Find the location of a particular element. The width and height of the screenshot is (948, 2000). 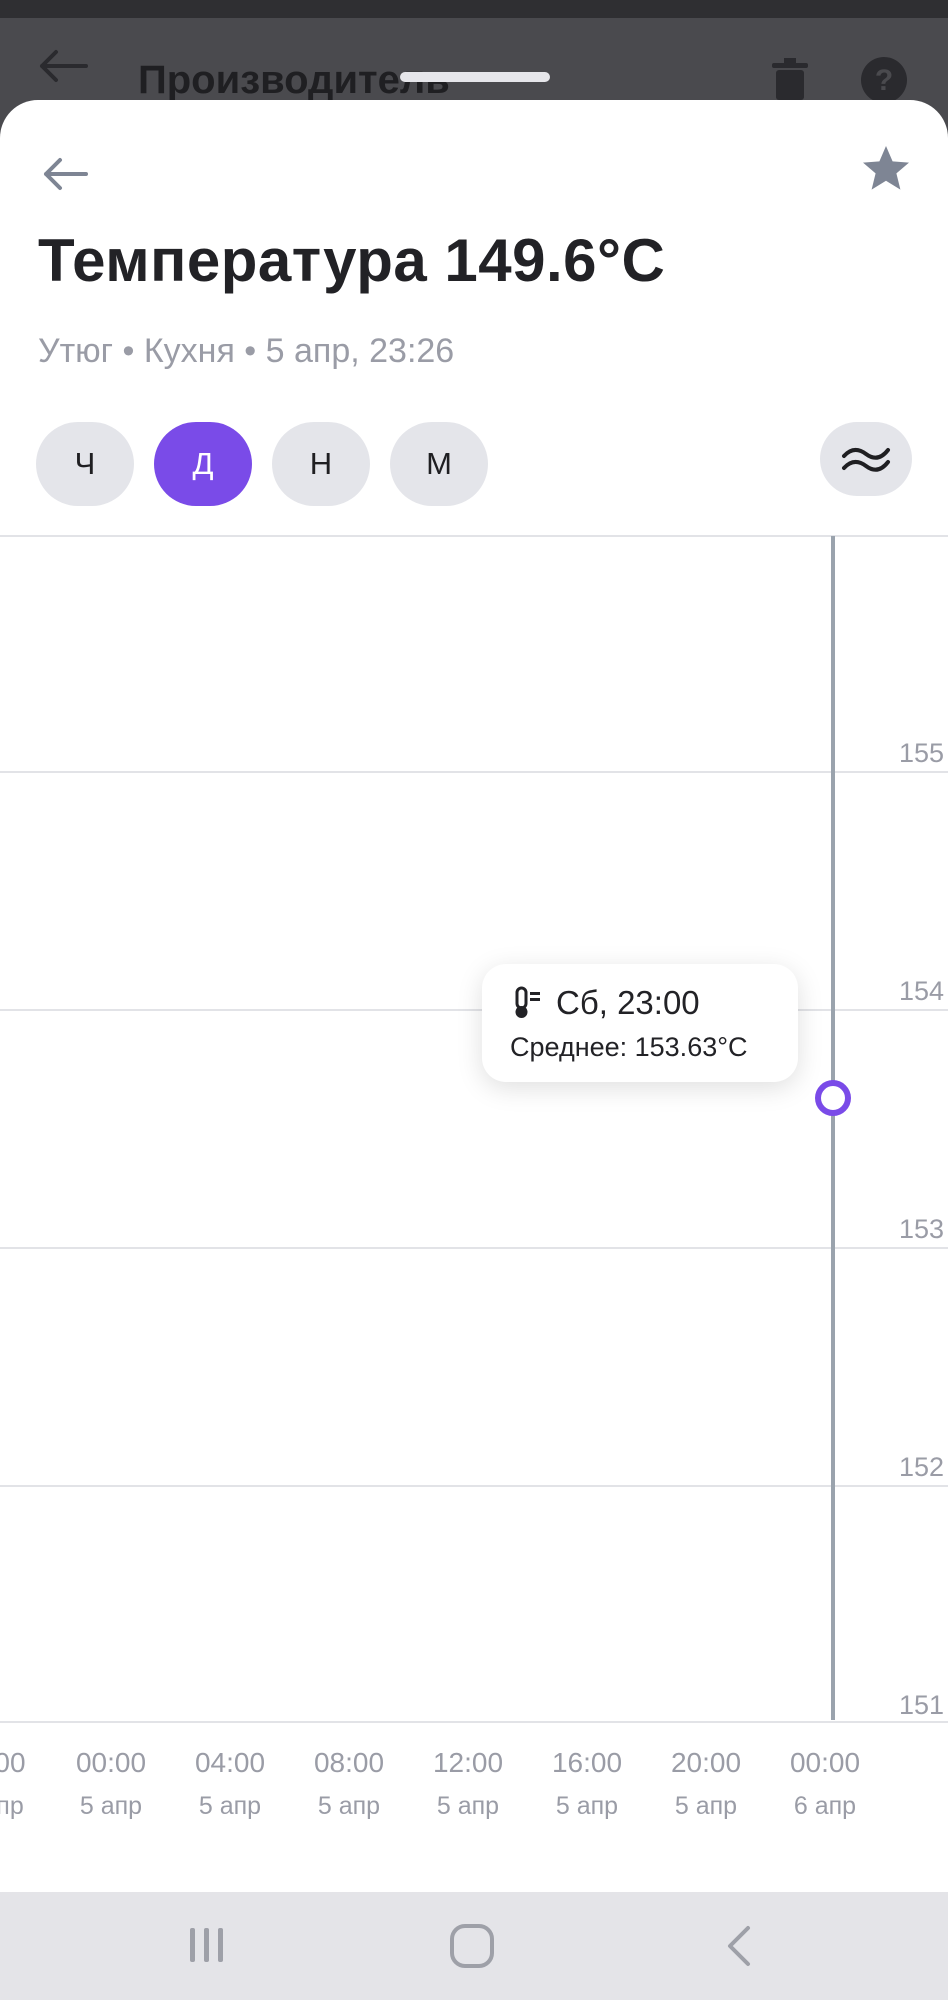

x-tick-time: 04:00 is located at coordinates (230, 1762).